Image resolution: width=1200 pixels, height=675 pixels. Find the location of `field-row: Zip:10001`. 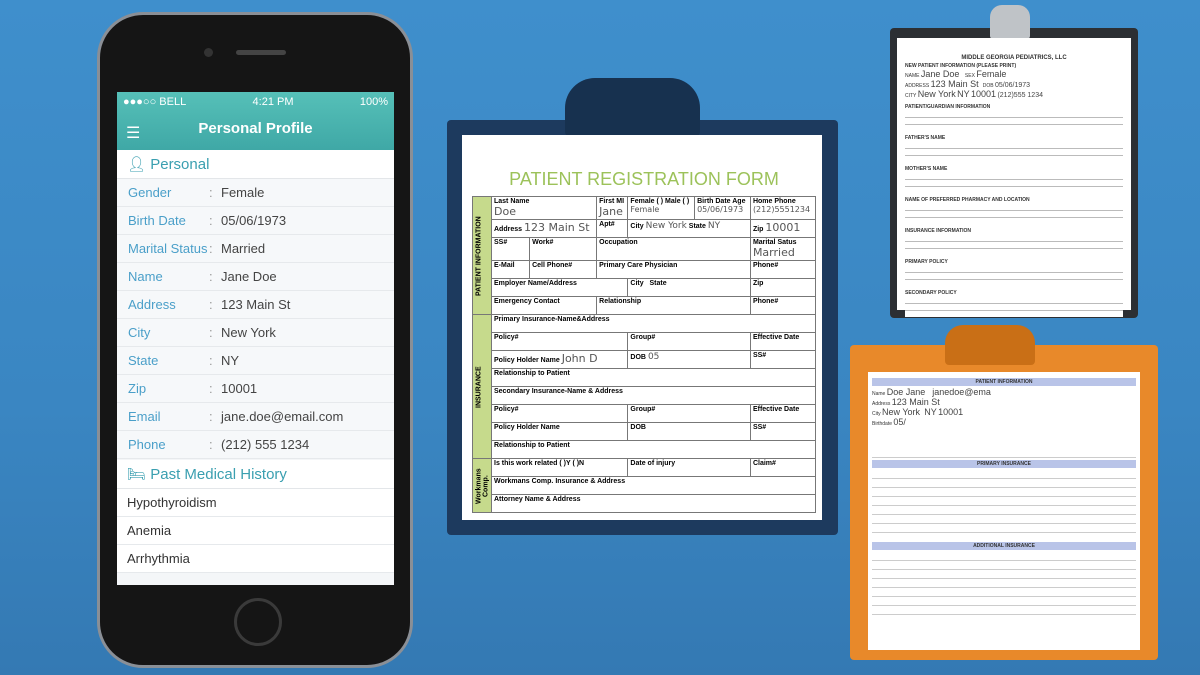

field-row: Zip:10001 is located at coordinates (255, 389).